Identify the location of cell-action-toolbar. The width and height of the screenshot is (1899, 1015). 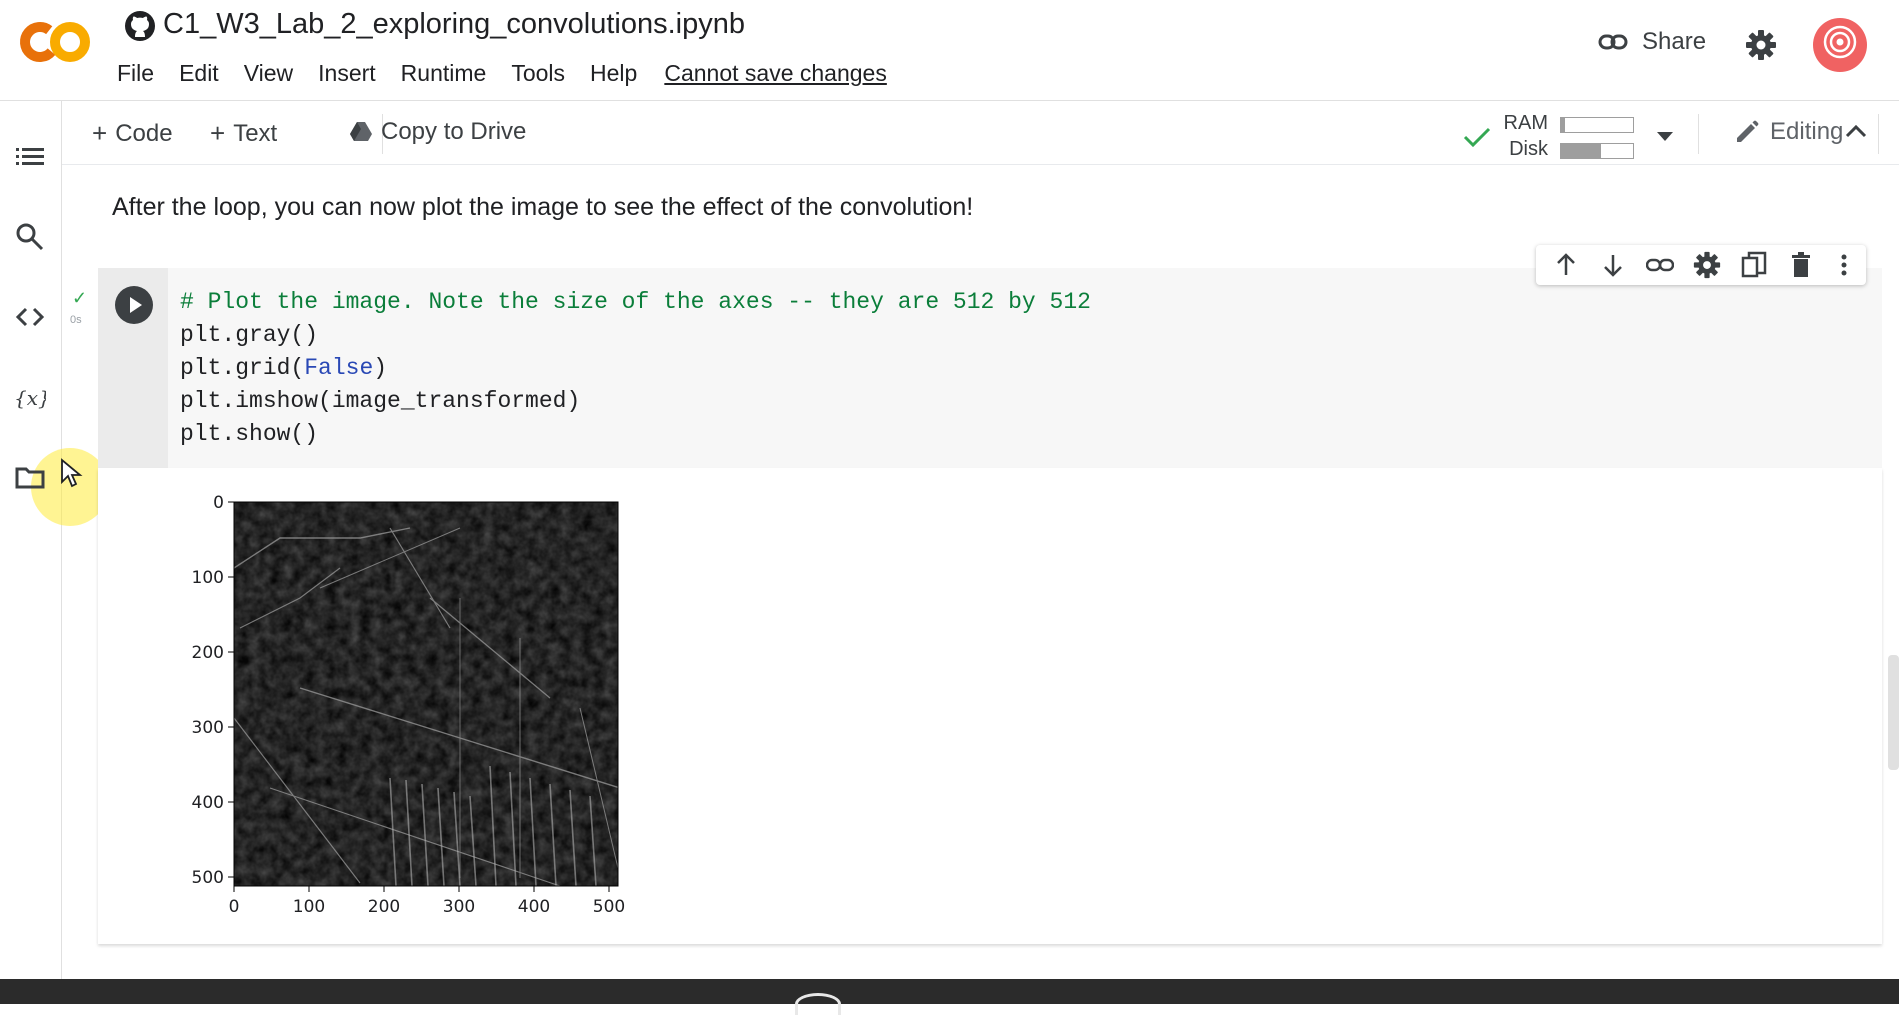
(1701, 265).